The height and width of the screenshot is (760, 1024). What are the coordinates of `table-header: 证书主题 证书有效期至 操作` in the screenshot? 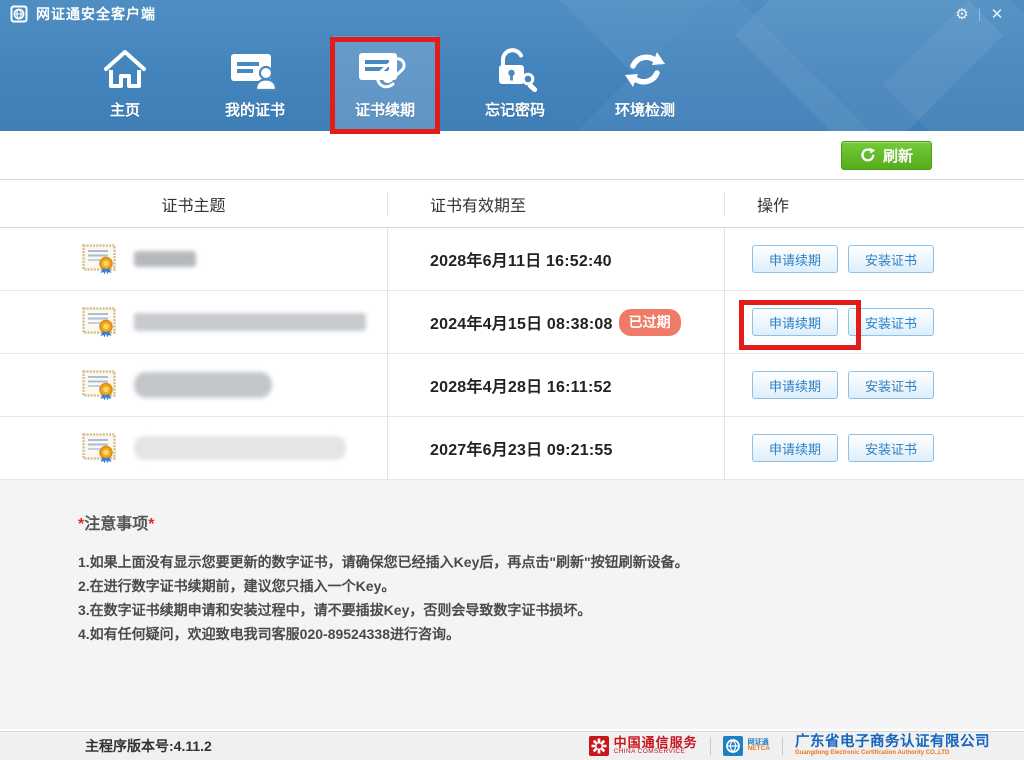 It's located at (512, 203).